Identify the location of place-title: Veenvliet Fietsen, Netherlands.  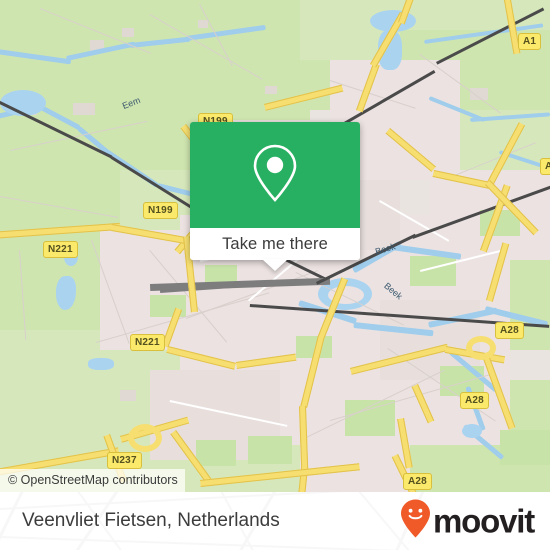
(151, 520).